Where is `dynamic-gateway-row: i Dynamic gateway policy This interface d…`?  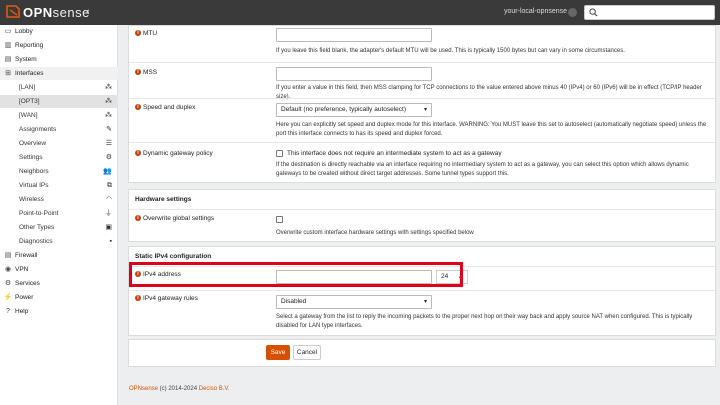 dynamic-gateway-row: i Dynamic gateway policy This interface d… is located at coordinates (422, 162).